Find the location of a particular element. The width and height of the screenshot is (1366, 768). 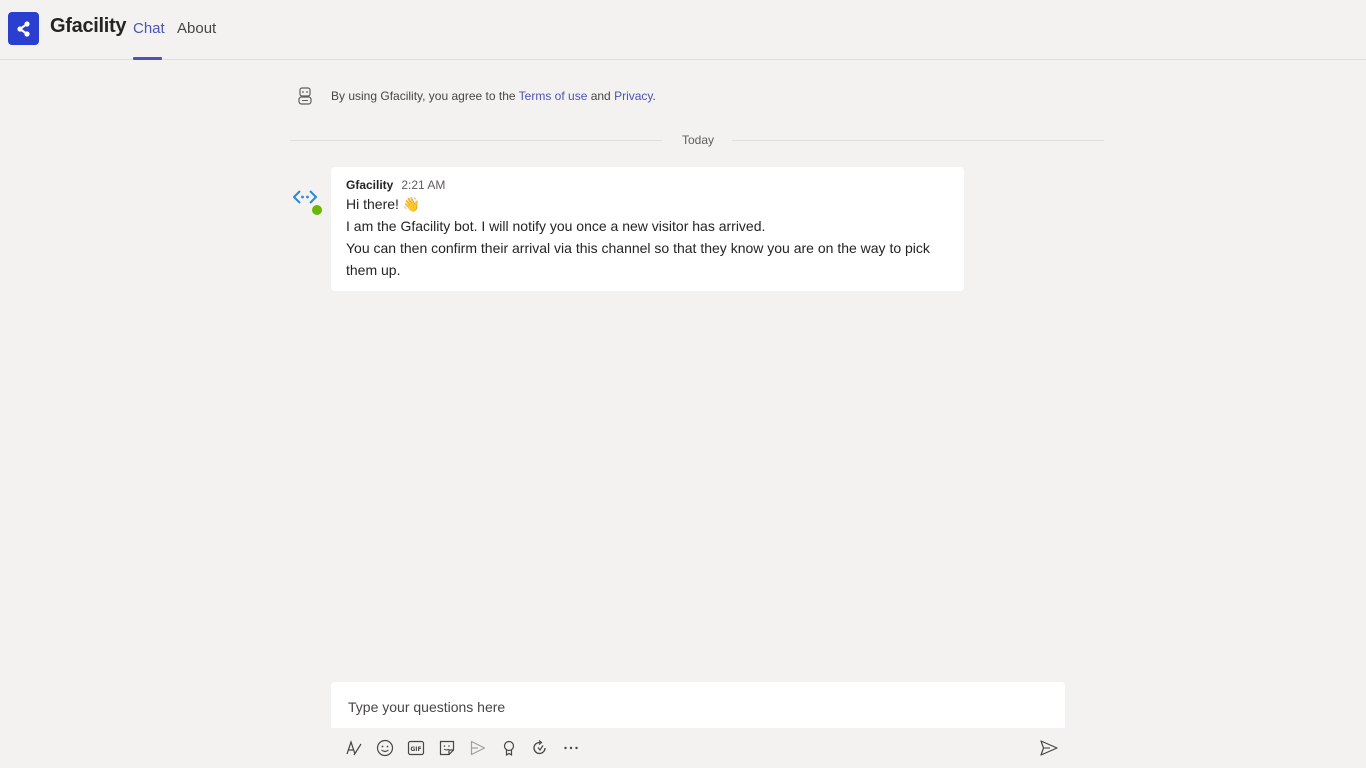

message-greeting: Hi there! 👋 is located at coordinates (383, 204).